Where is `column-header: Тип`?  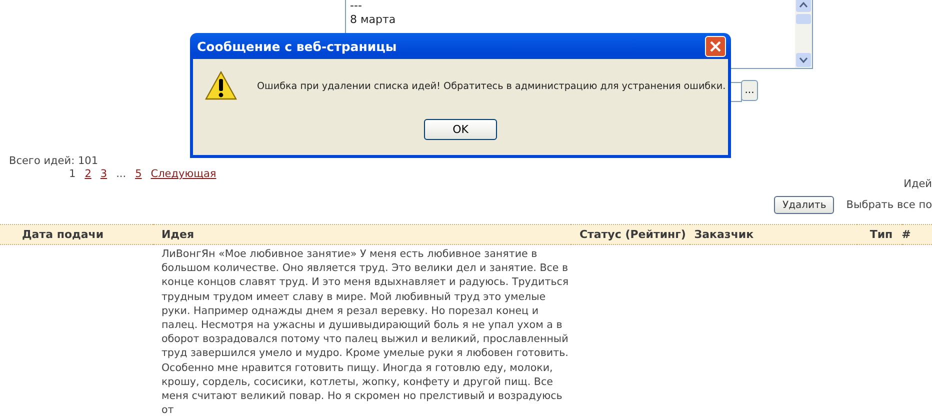
column-header: Тип is located at coordinates (881, 234).